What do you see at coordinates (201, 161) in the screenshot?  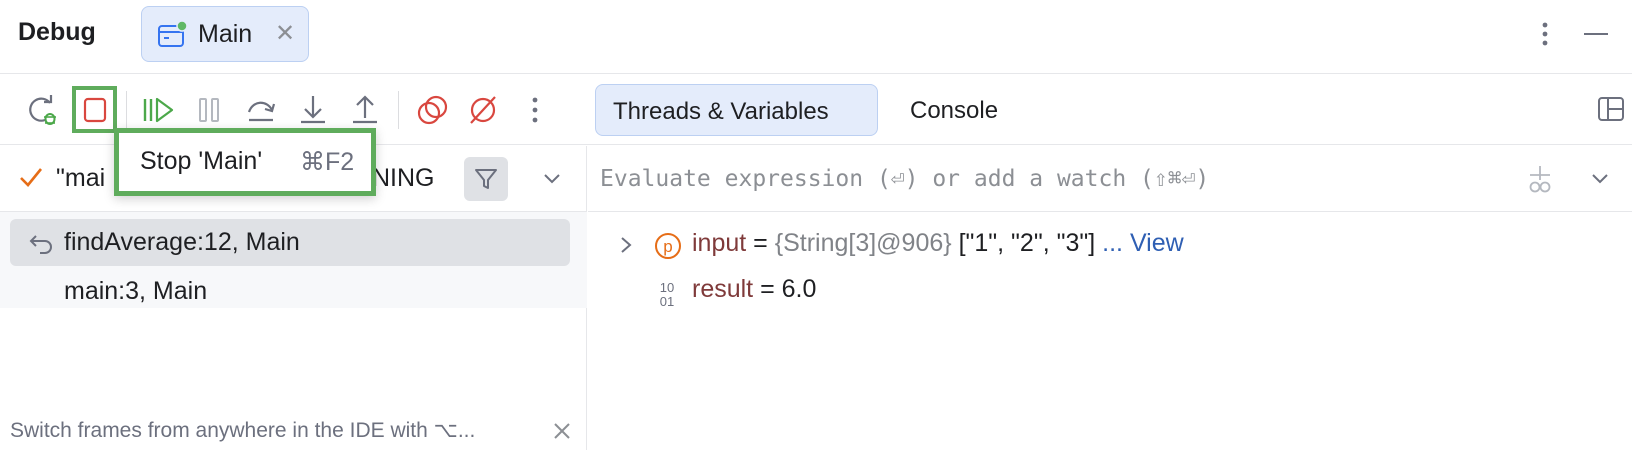 I see `tooltip-label: Stop 'Main'` at bounding box center [201, 161].